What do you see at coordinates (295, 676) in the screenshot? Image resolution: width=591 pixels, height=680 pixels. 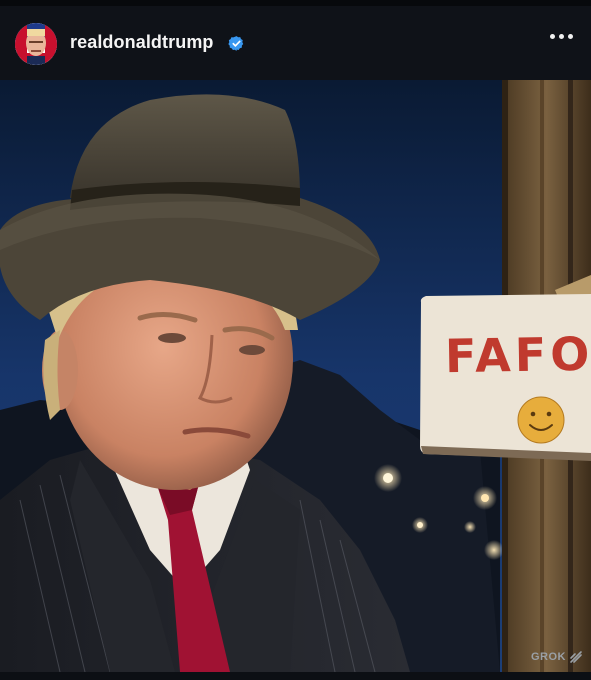 I see `bottom-bar` at bounding box center [295, 676].